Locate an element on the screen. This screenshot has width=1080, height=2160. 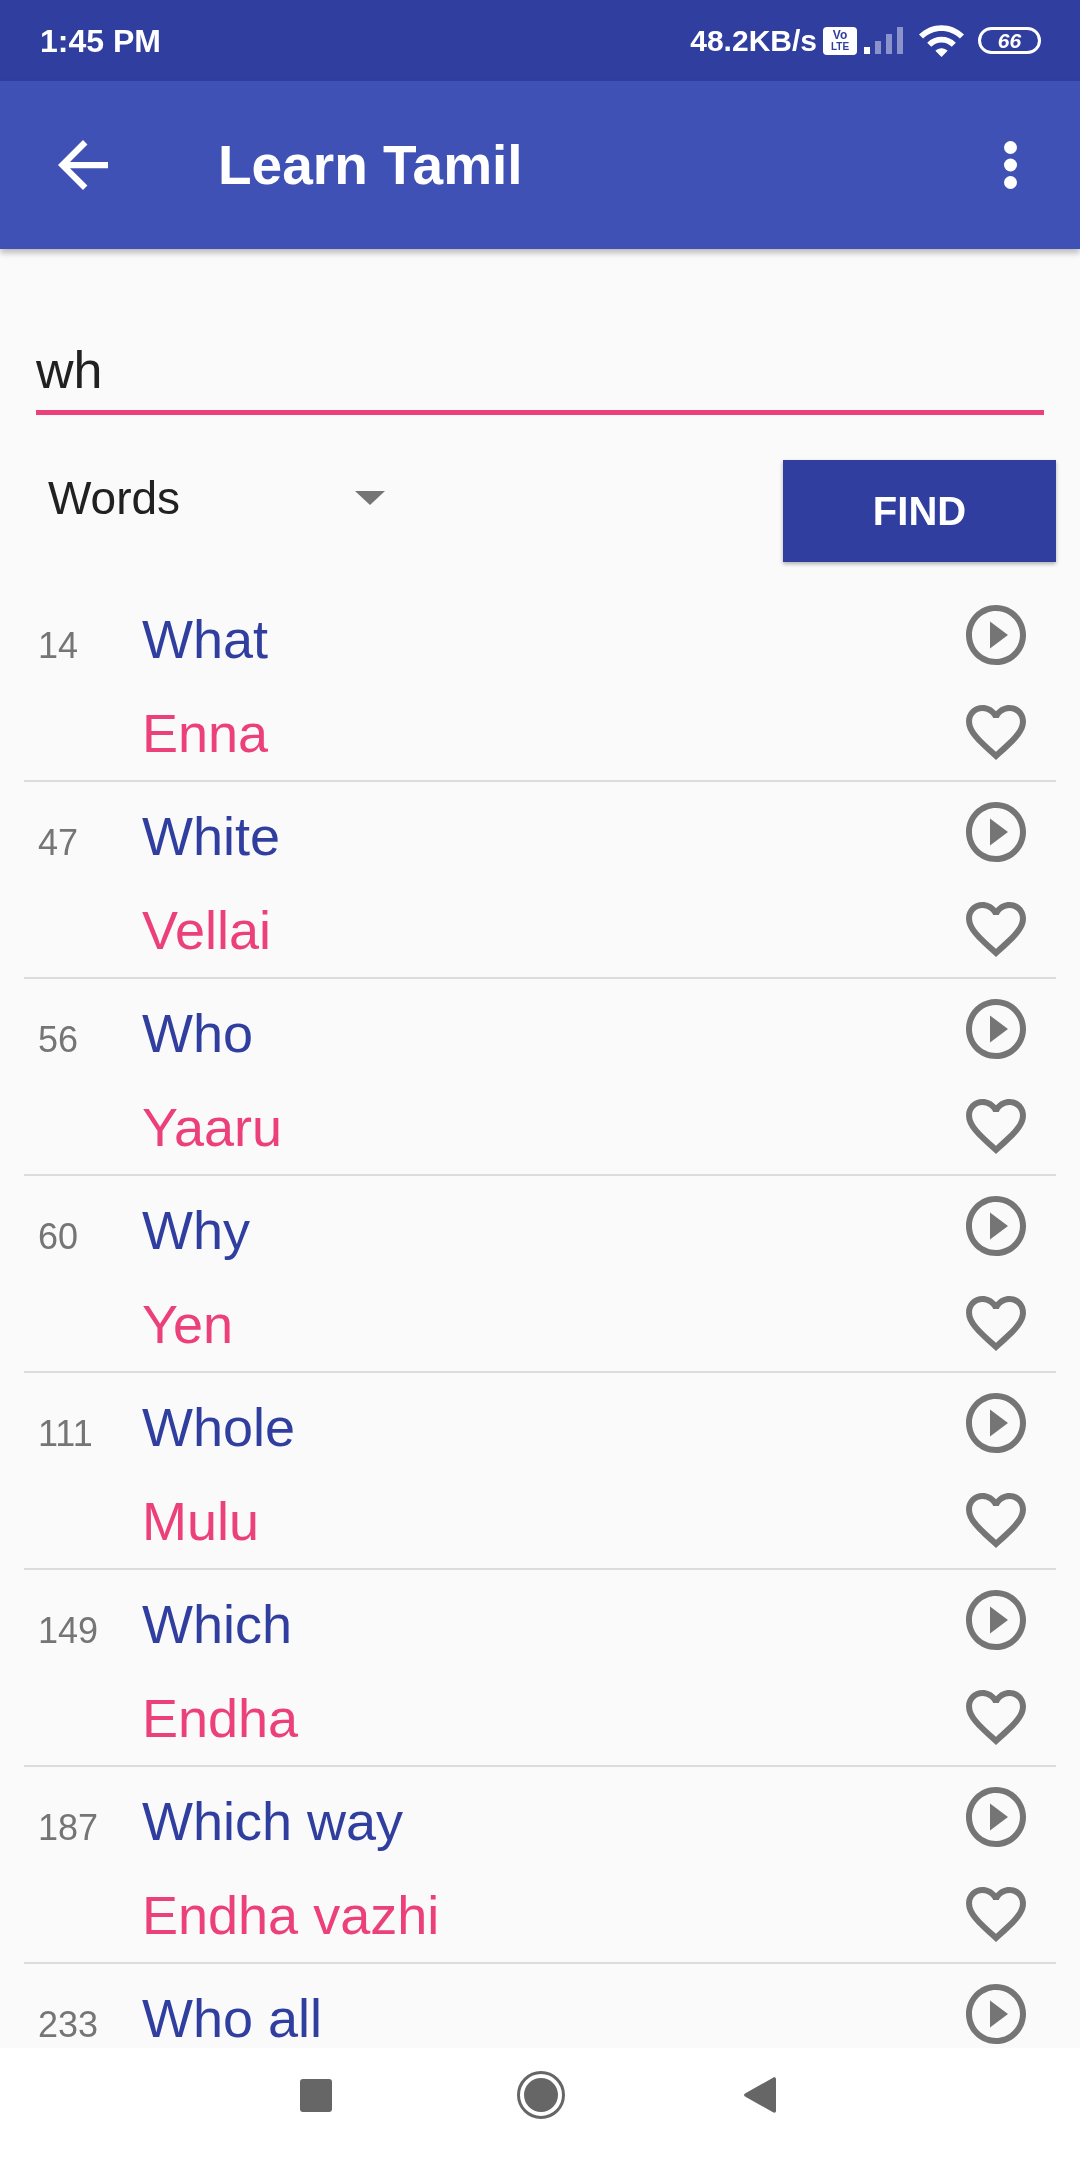
word-number: 111 is located at coordinates (65, 1434).